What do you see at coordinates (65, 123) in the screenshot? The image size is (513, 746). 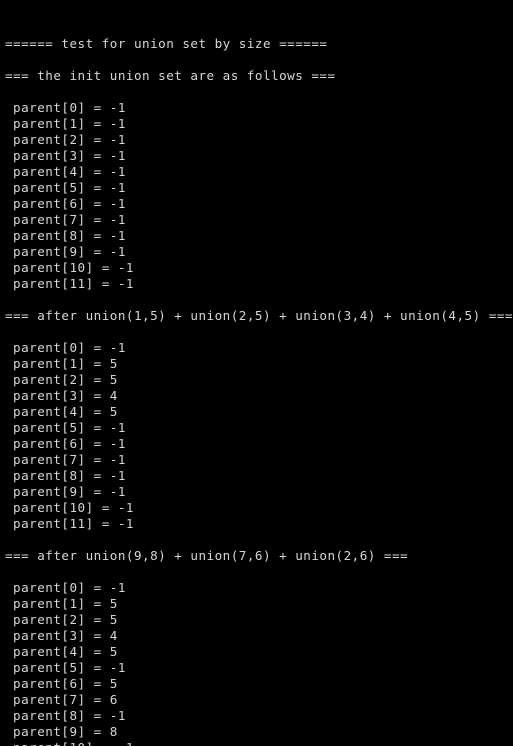 I see `terminal-output-line: parent[1] = -1` at bounding box center [65, 123].